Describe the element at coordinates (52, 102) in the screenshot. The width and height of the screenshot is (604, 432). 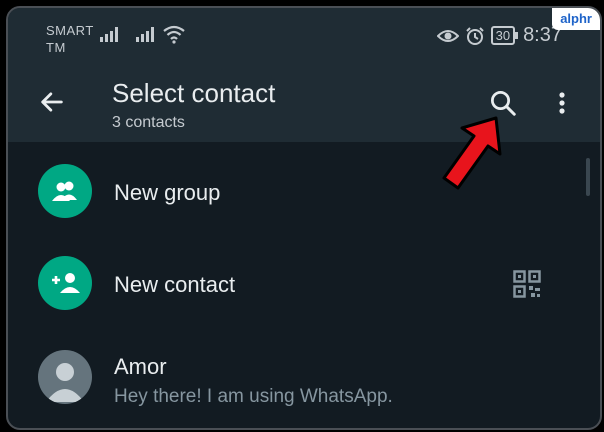
I see `back-arrow-icon` at that location.